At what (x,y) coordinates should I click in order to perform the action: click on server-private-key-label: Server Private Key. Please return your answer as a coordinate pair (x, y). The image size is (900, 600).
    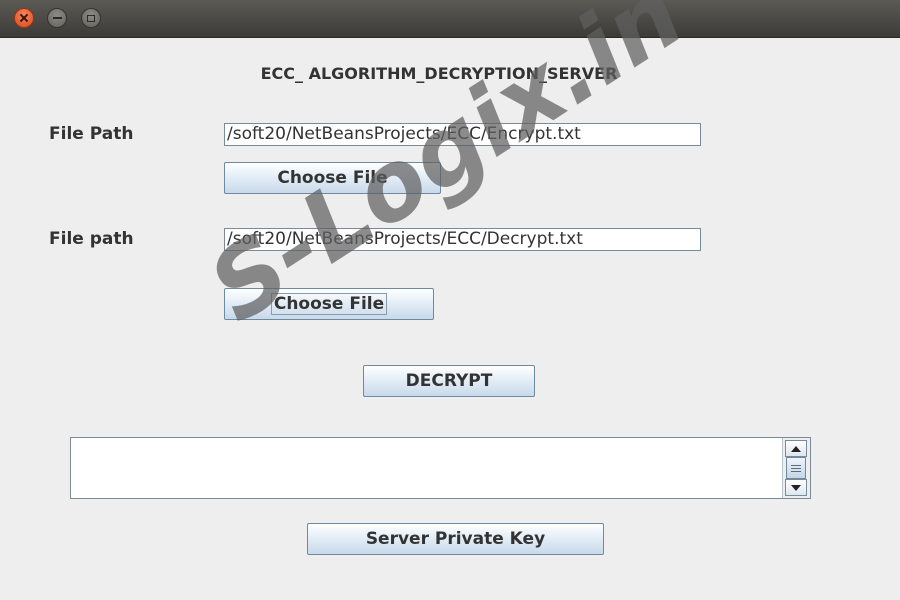
    Looking at the image, I should click on (455, 539).